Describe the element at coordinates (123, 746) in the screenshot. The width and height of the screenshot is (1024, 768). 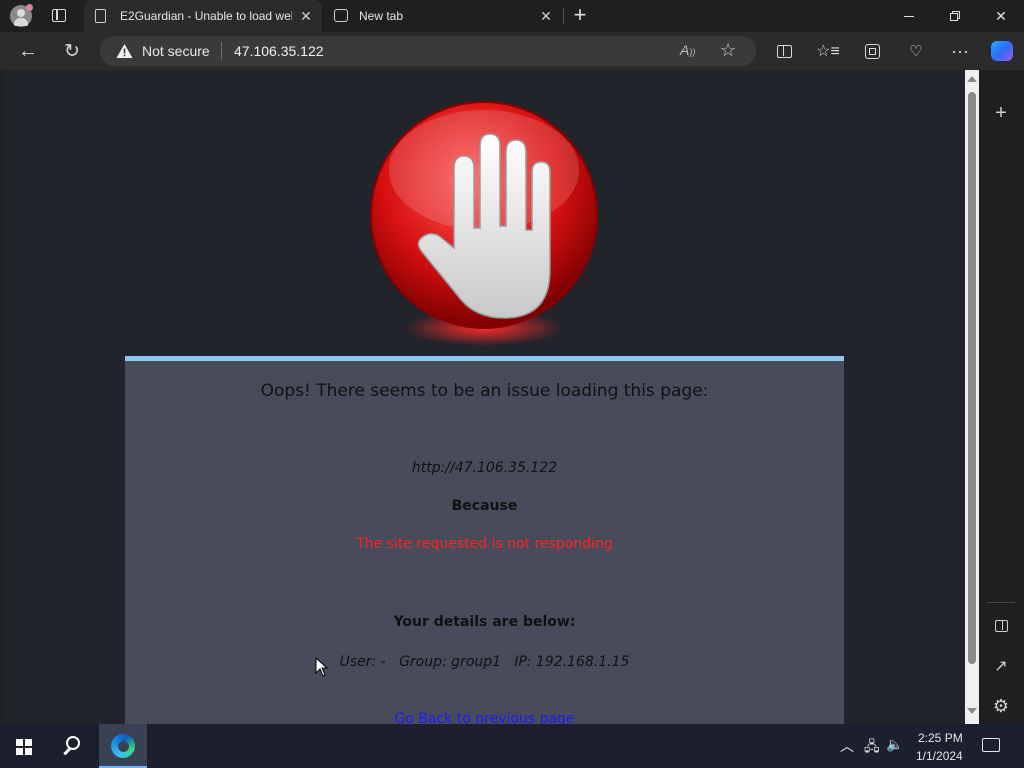
I see `edge-taskbar-button` at that location.